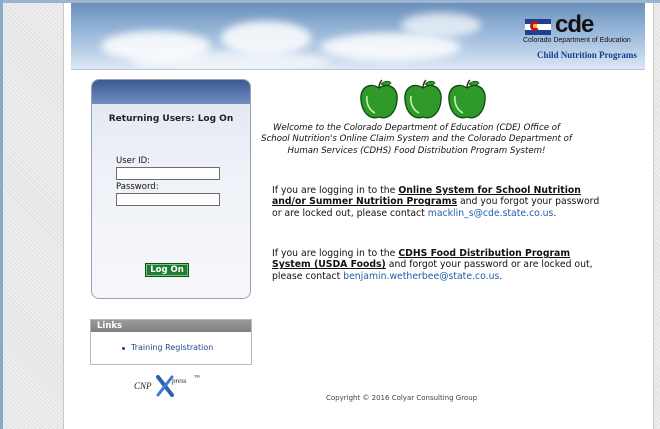  What do you see at coordinates (538, 27) in the screenshot?
I see `colorado-flag-icon` at bounding box center [538, 27].